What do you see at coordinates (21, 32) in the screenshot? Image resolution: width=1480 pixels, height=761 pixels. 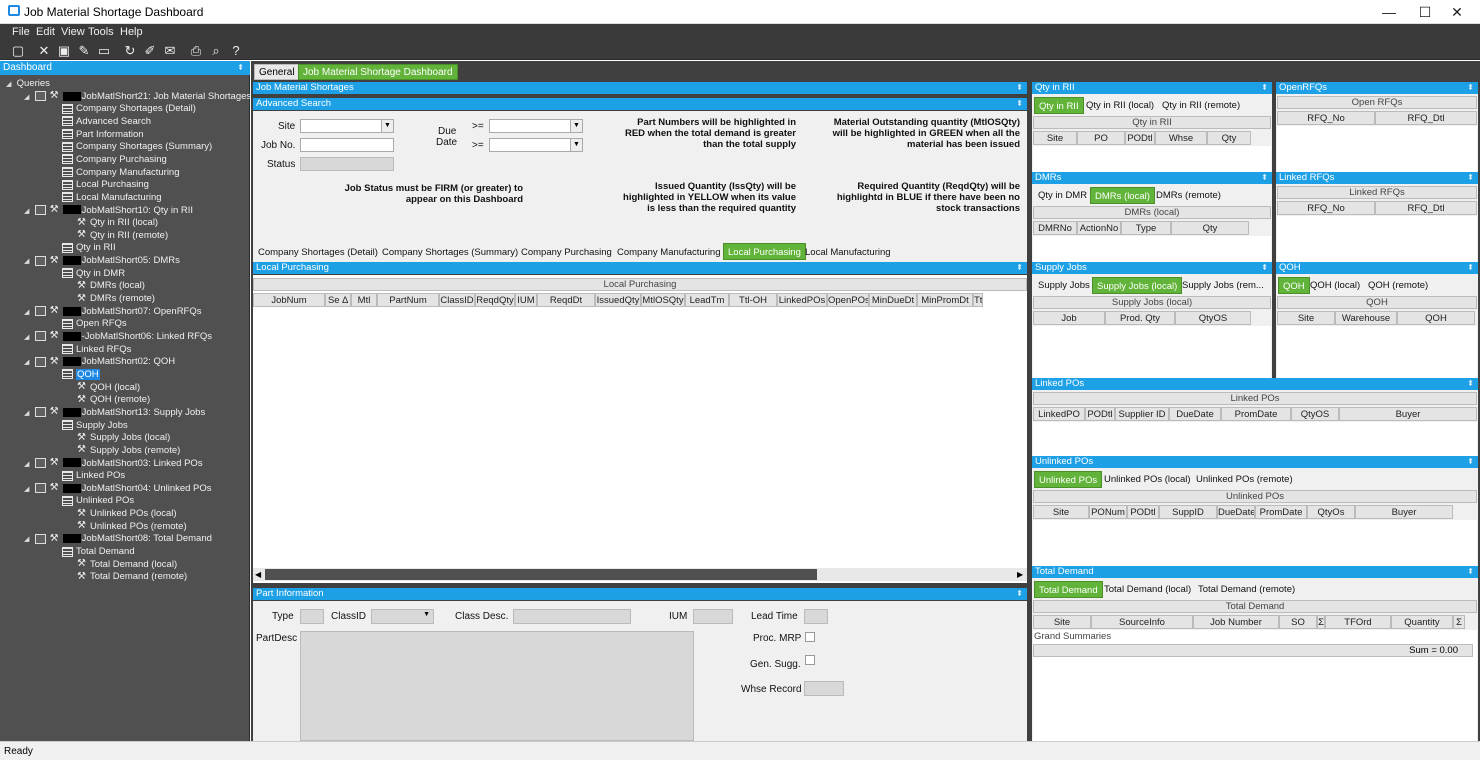 I see `menu-file: File` at bounding box center [21, 32].